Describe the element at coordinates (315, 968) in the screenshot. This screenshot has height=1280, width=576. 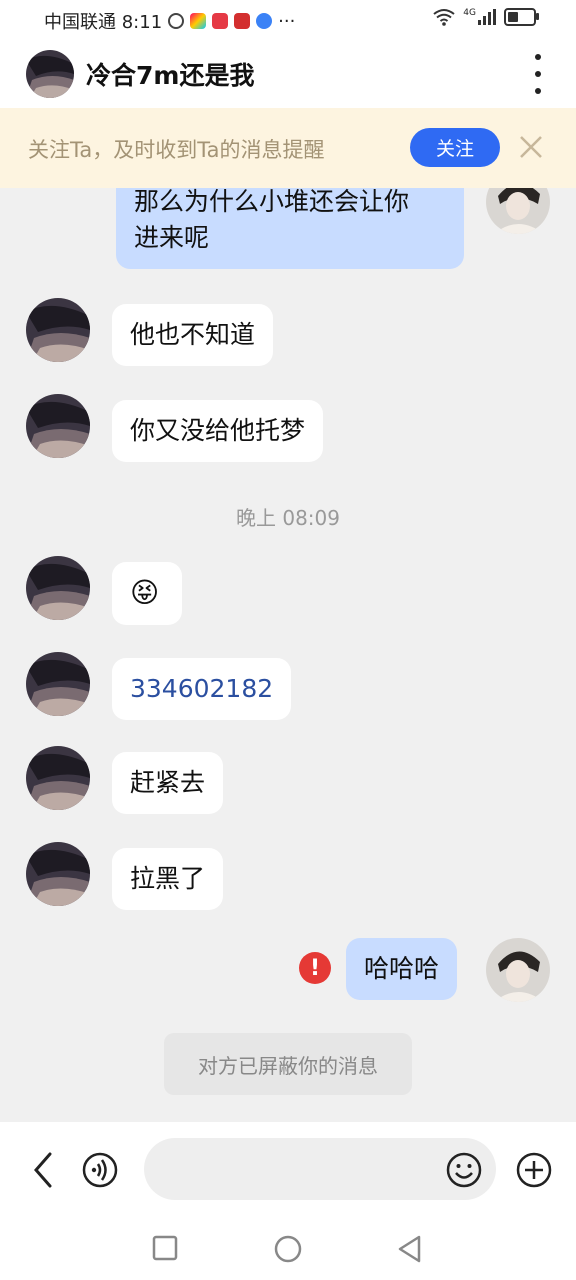
I see `send-failed-icon: !` at that location.